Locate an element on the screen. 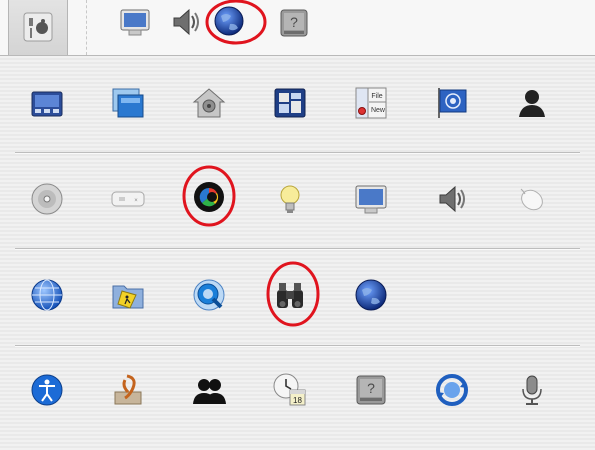  show-all-icon is located at coordinates (38, 27).